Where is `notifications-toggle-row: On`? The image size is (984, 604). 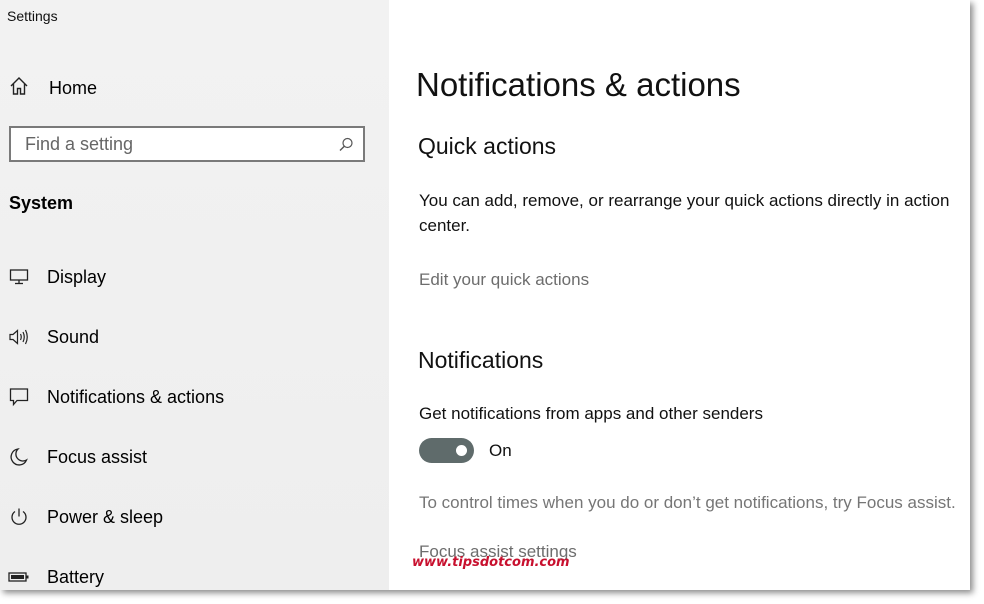 notifications-toggle-row: On is located at coordinates (465, 450).